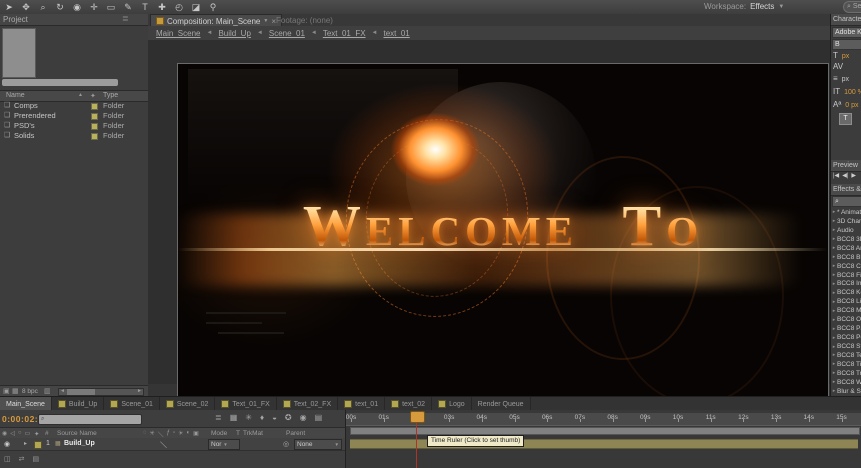 Image resolution: width=861 pixels, height=468 pixels. I want to click on motion-blur-icon: ⇄, so click(22, 459).